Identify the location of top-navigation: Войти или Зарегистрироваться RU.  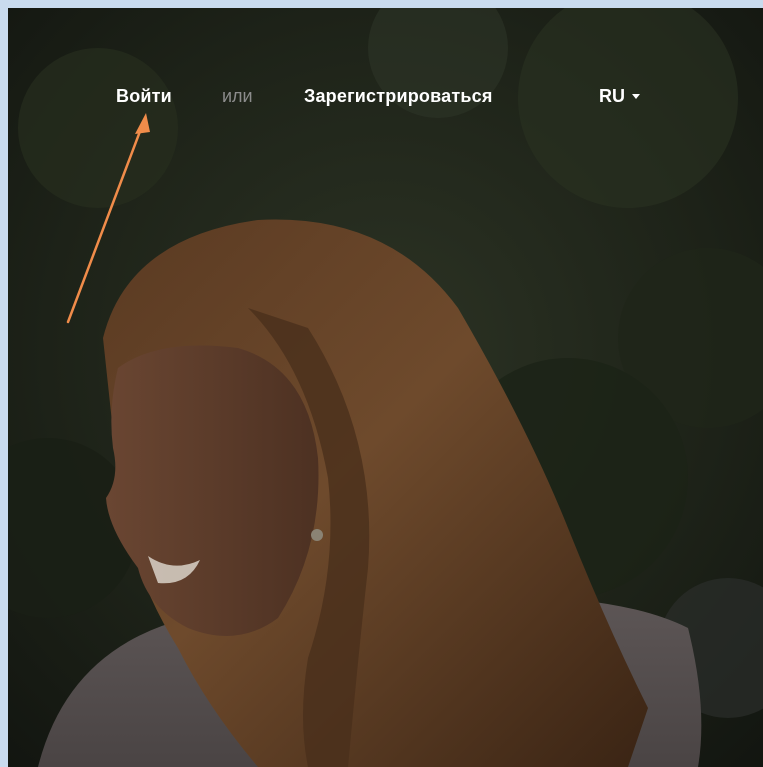
(385, 101).